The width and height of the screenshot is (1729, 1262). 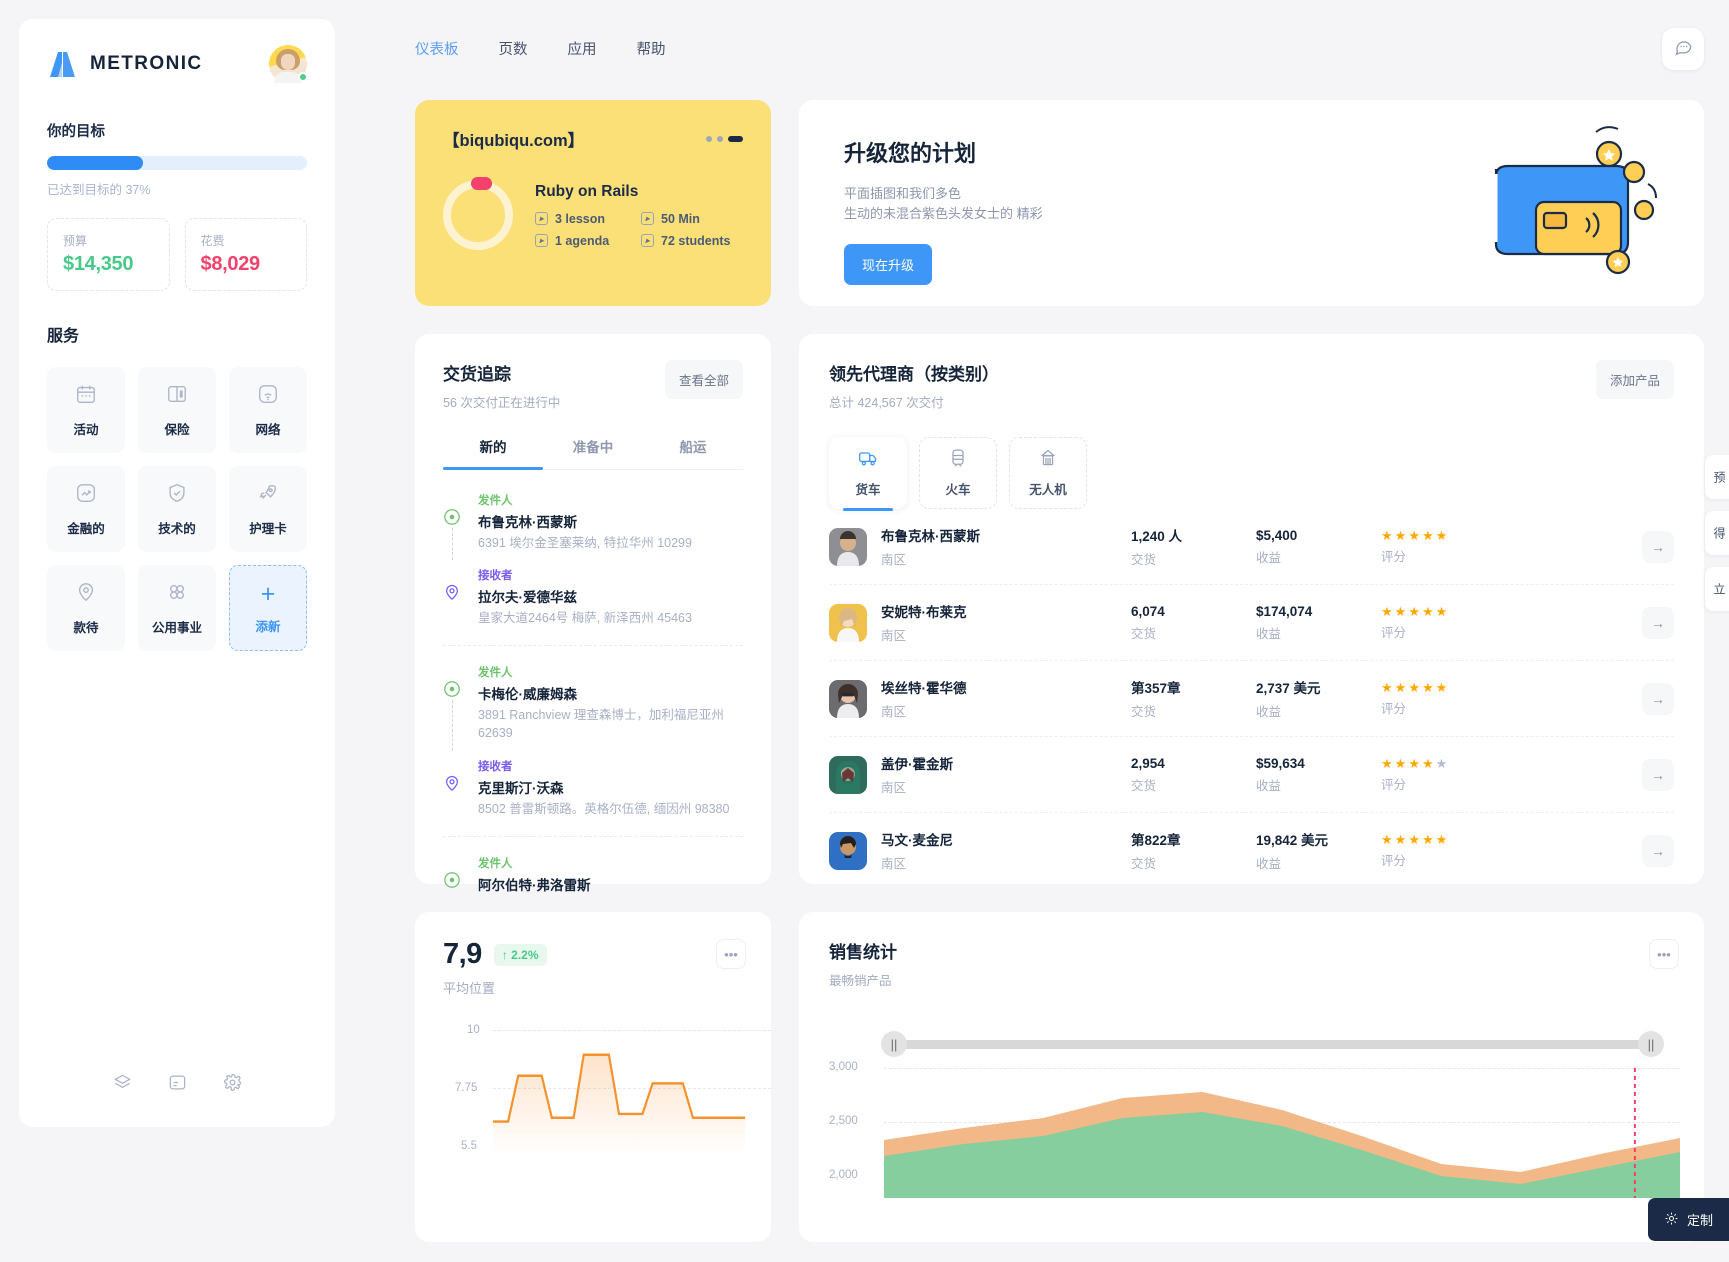 What do you see at coordinates (86, 410) in the screenshot?
I see `service-tile-activity: 活动` at bounding box center [86, 410].